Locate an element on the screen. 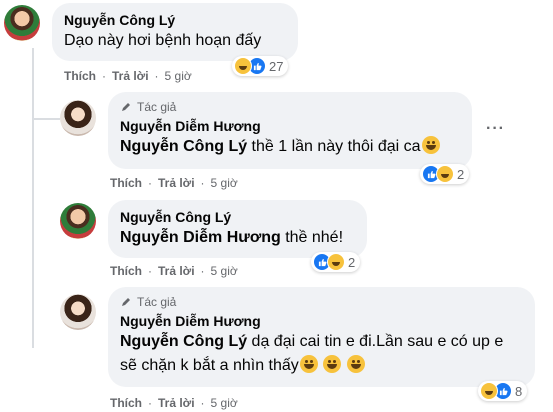  reaction-count: 27 is located at coordinates (276, 66).